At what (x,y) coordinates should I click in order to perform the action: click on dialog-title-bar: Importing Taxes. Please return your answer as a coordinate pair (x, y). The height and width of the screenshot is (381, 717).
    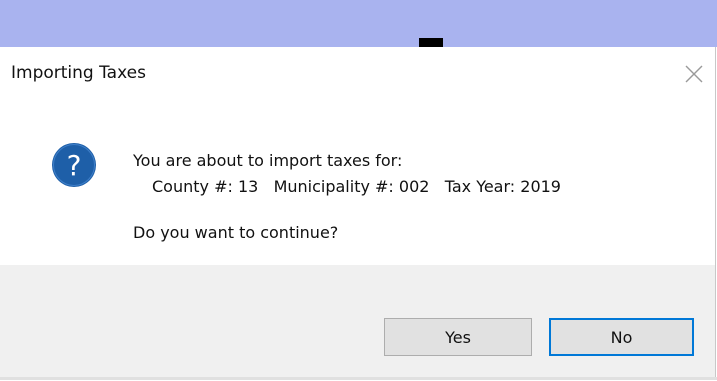
    Looking at the image, I should click on (357, 75).